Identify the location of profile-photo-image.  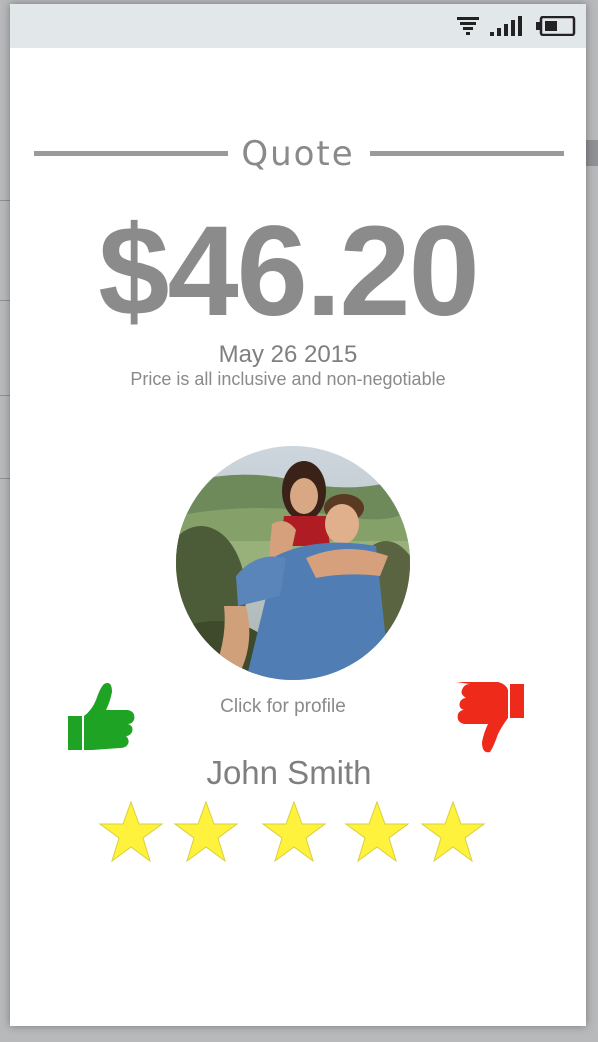
(293, 563).